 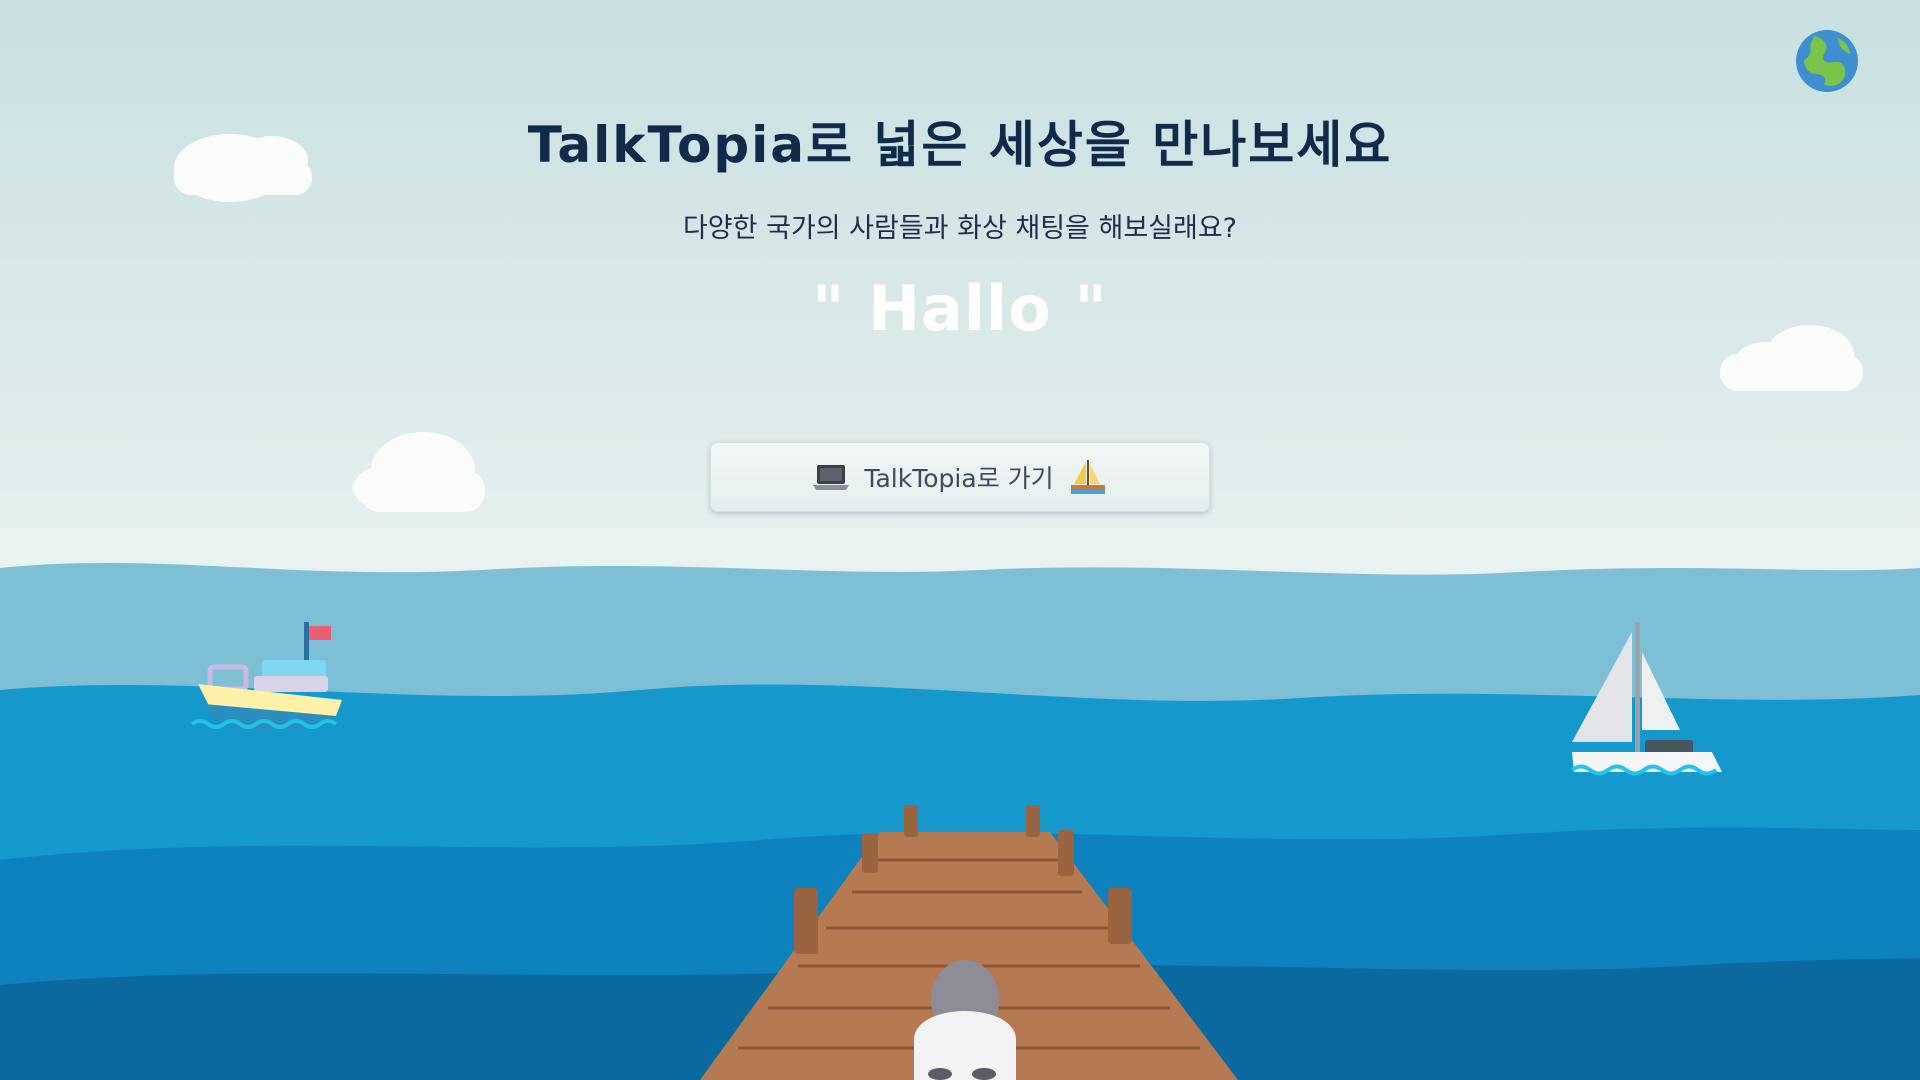 I want to click on go-to-talktopia-button: TalkTopia로 가기, so click(x=960, y=477).